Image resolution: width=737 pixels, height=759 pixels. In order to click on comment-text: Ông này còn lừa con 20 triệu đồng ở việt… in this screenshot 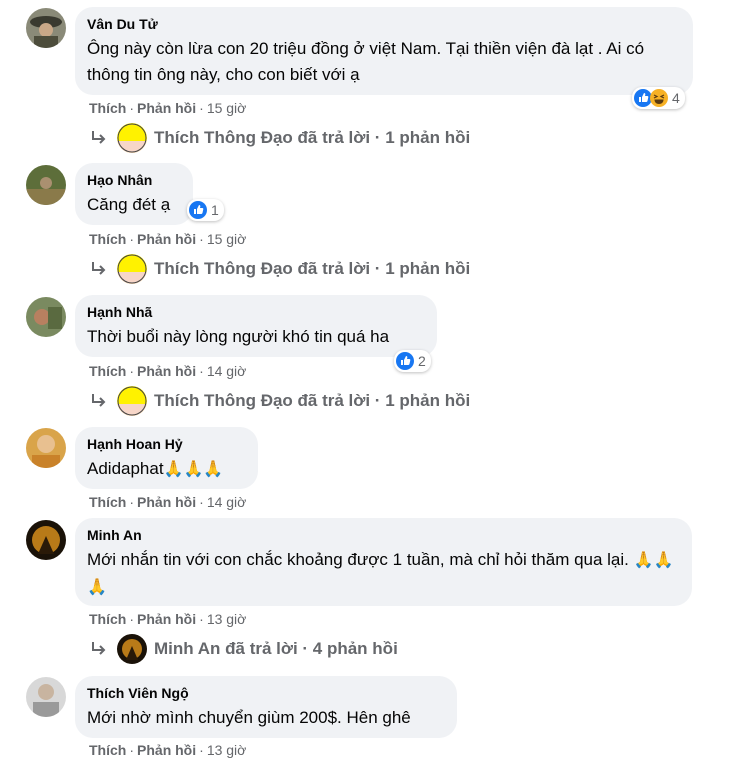, I will do `click(366, 61)`.